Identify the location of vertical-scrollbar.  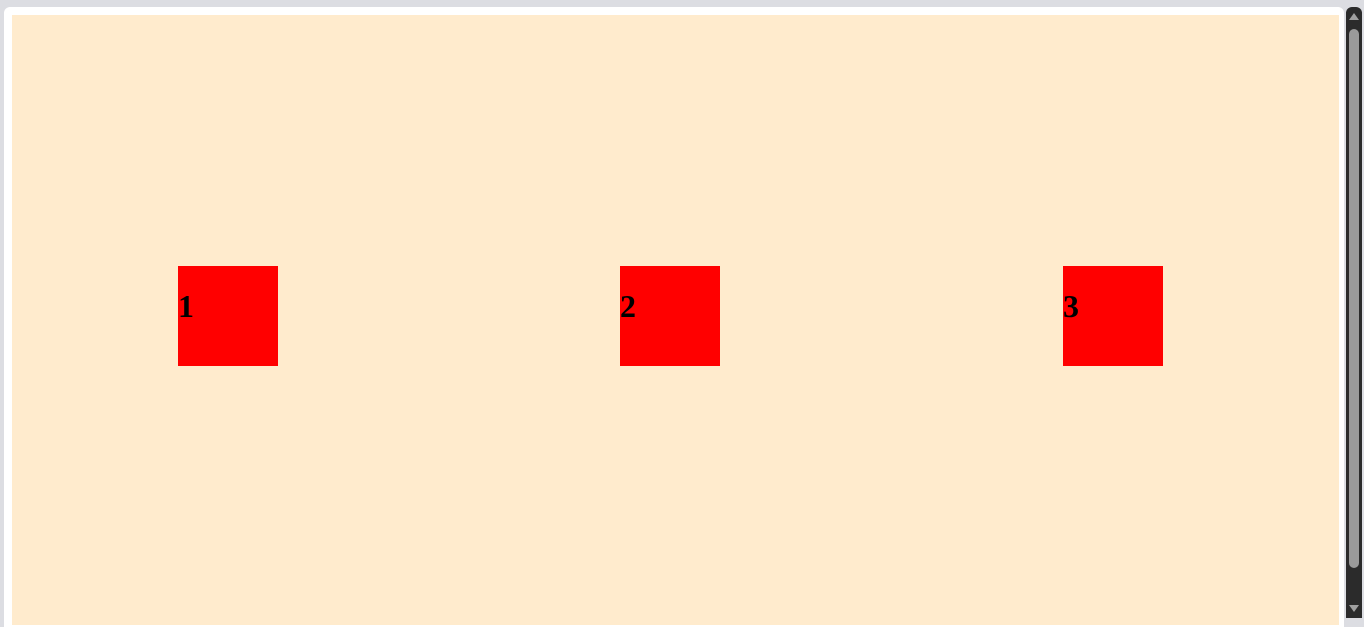
(1354, 312).